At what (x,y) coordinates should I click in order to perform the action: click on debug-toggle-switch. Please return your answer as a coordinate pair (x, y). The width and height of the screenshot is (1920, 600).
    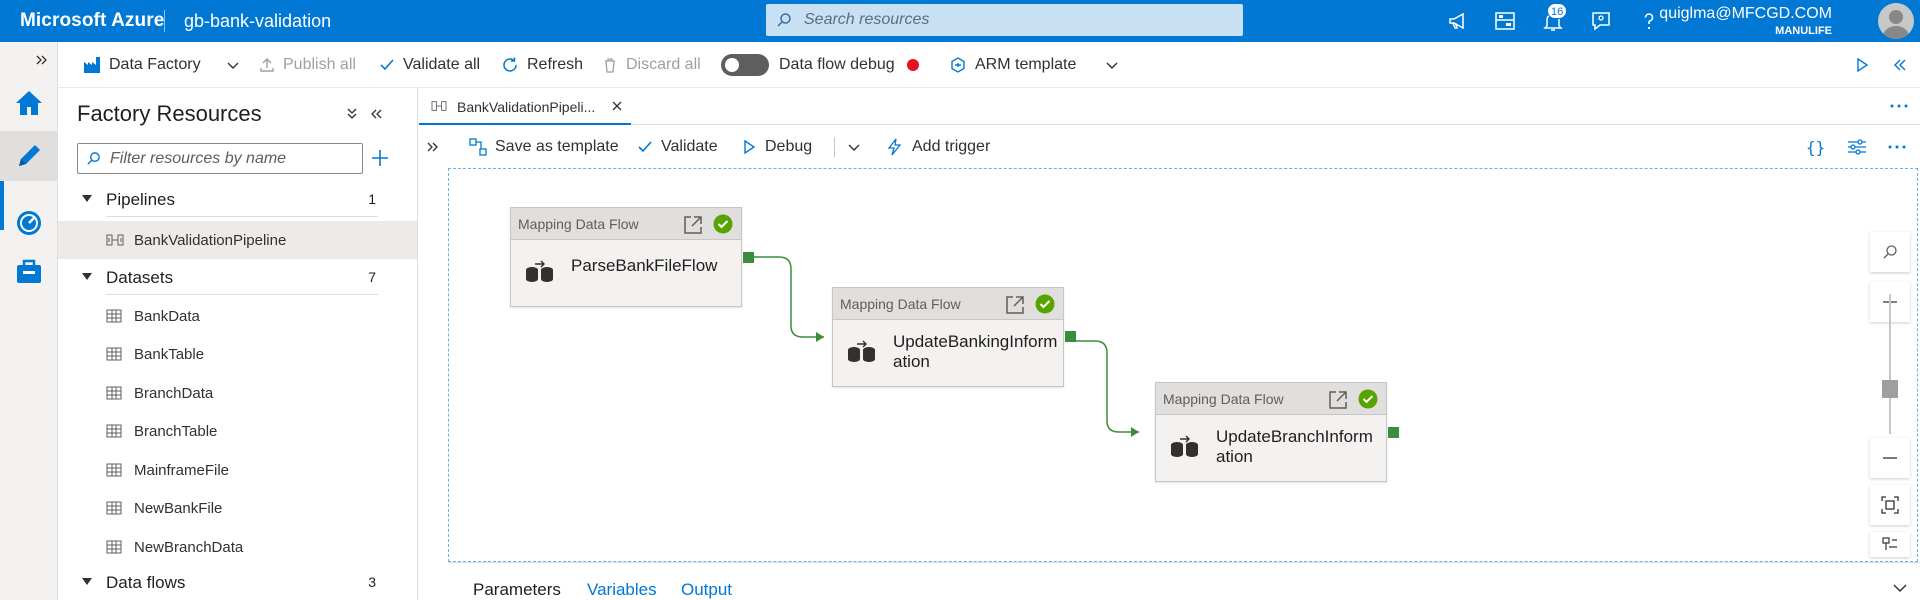
    Looking at the image, I should click on (745, 65).